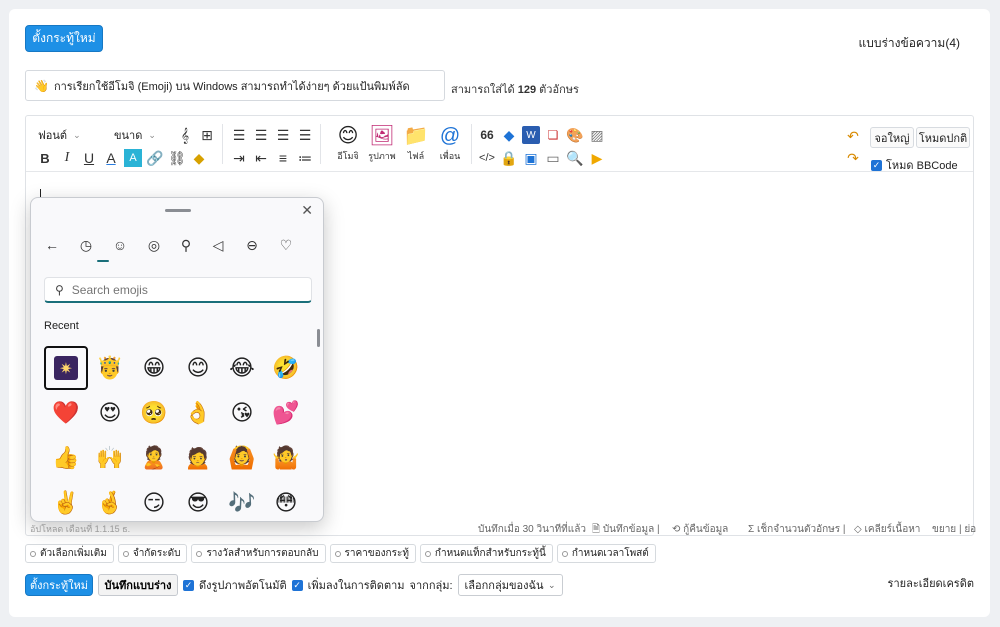 This screenshot has height=627, width=1000. Describe the element at coordinates (261, 135) in the screenshot. I see `align-center-icon: ☰` at that location.